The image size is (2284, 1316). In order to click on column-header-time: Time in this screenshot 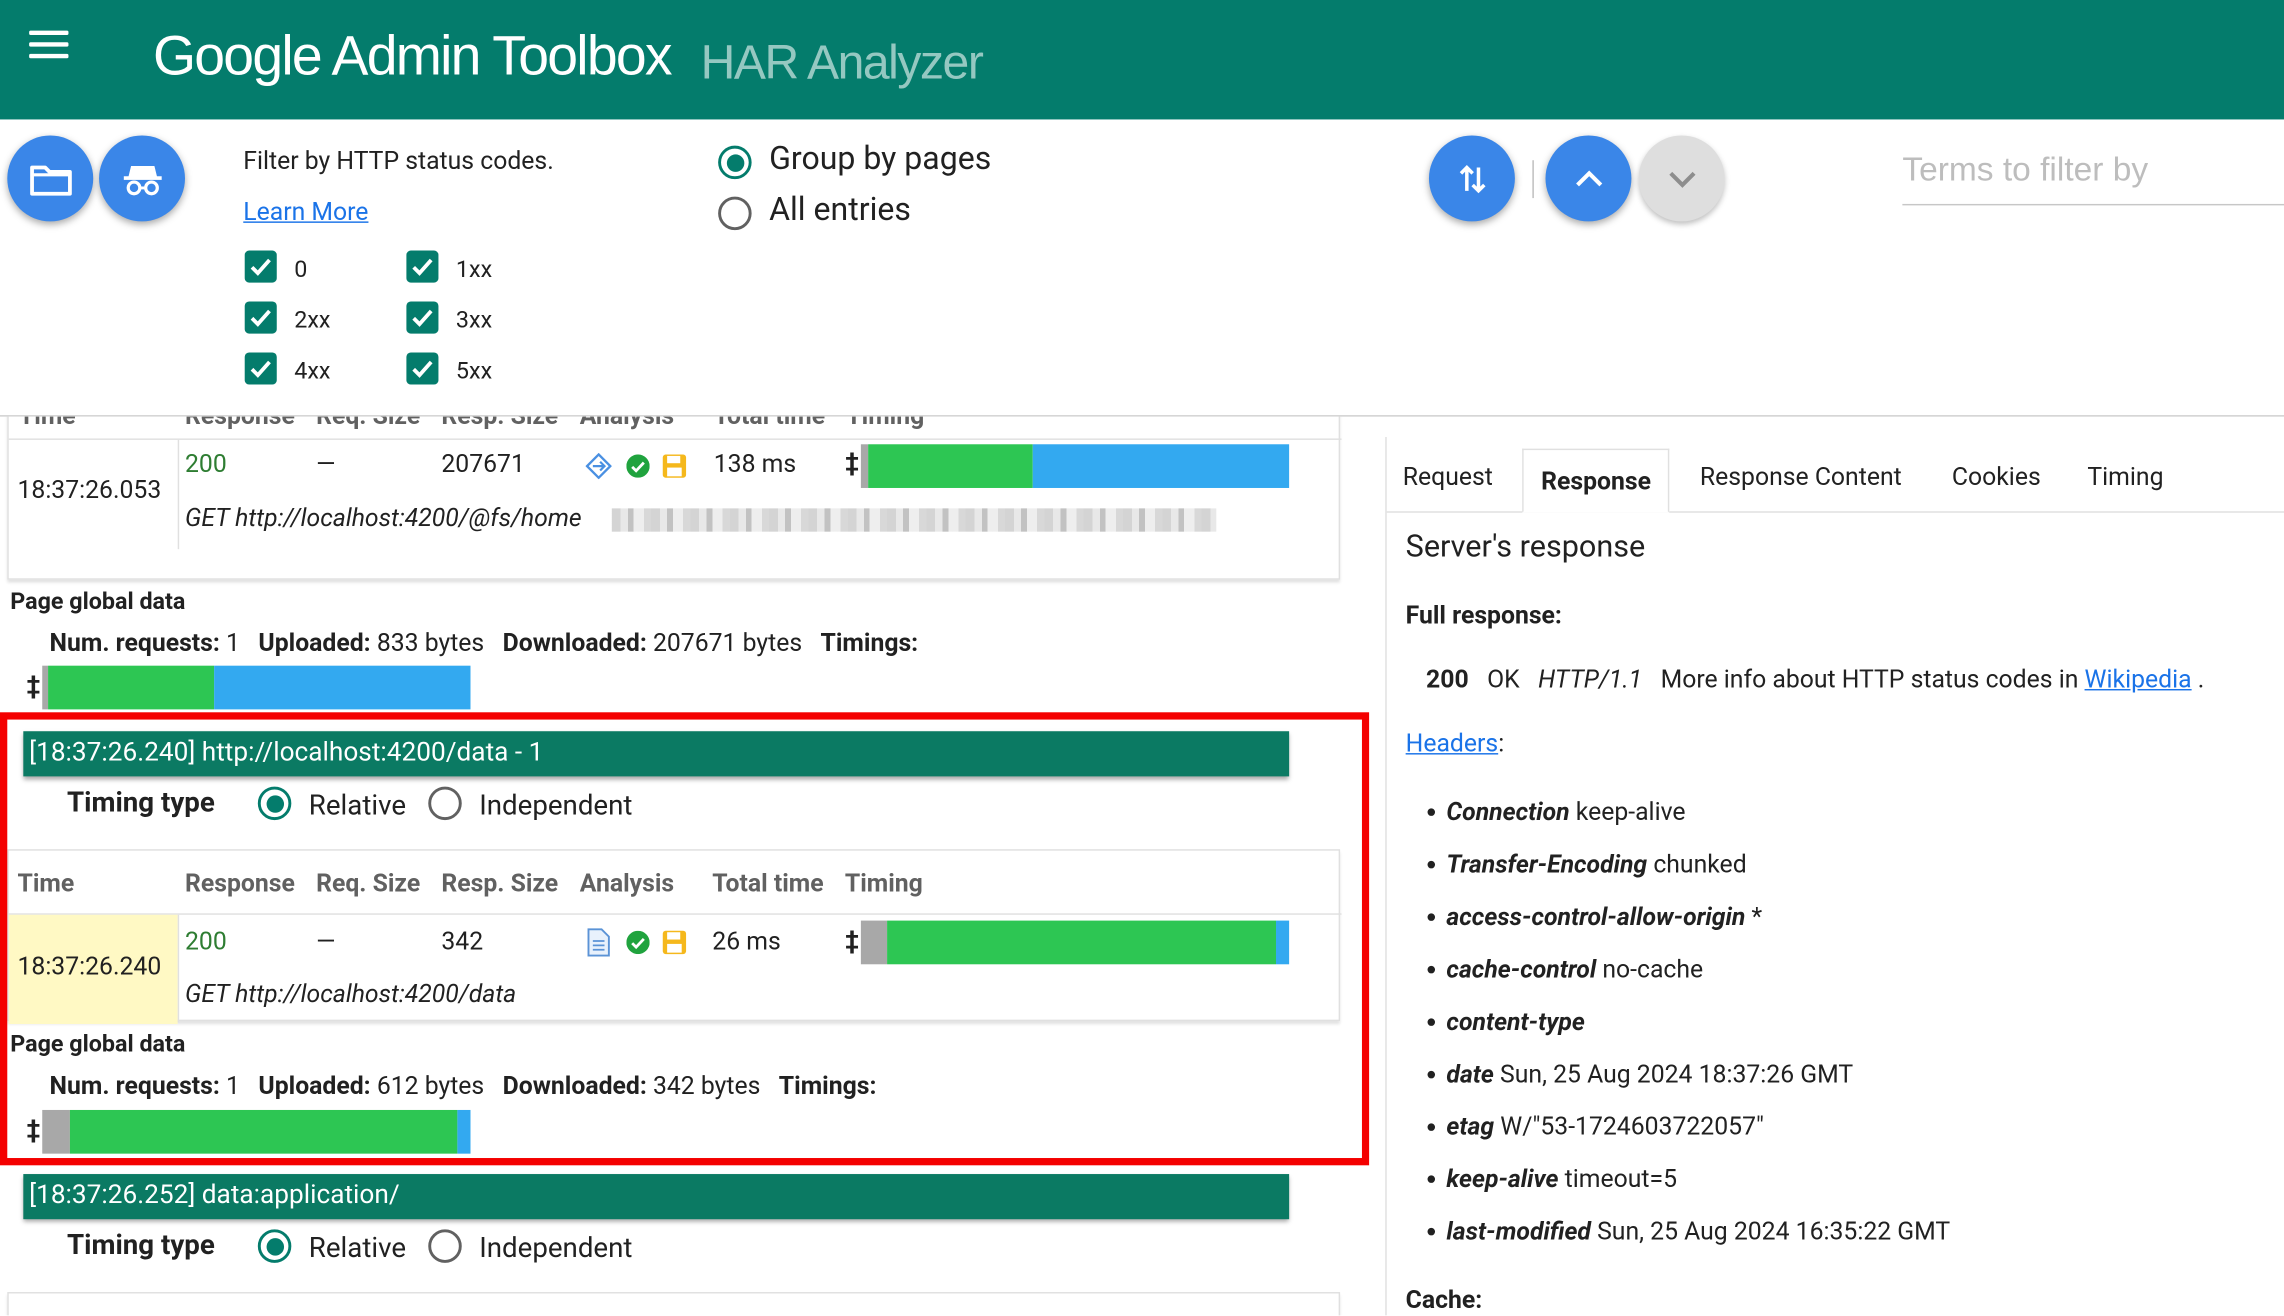, I will do `click(47, 424)`.